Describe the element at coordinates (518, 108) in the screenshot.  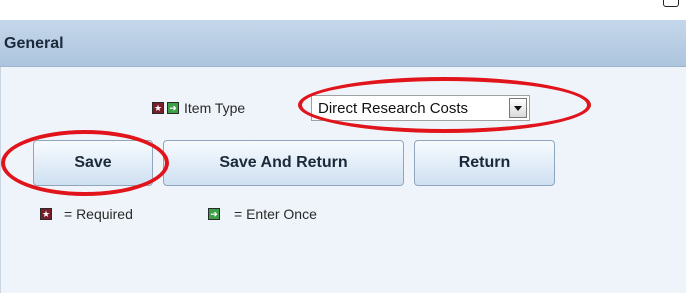
I see `chevron-down-icon` at that location.